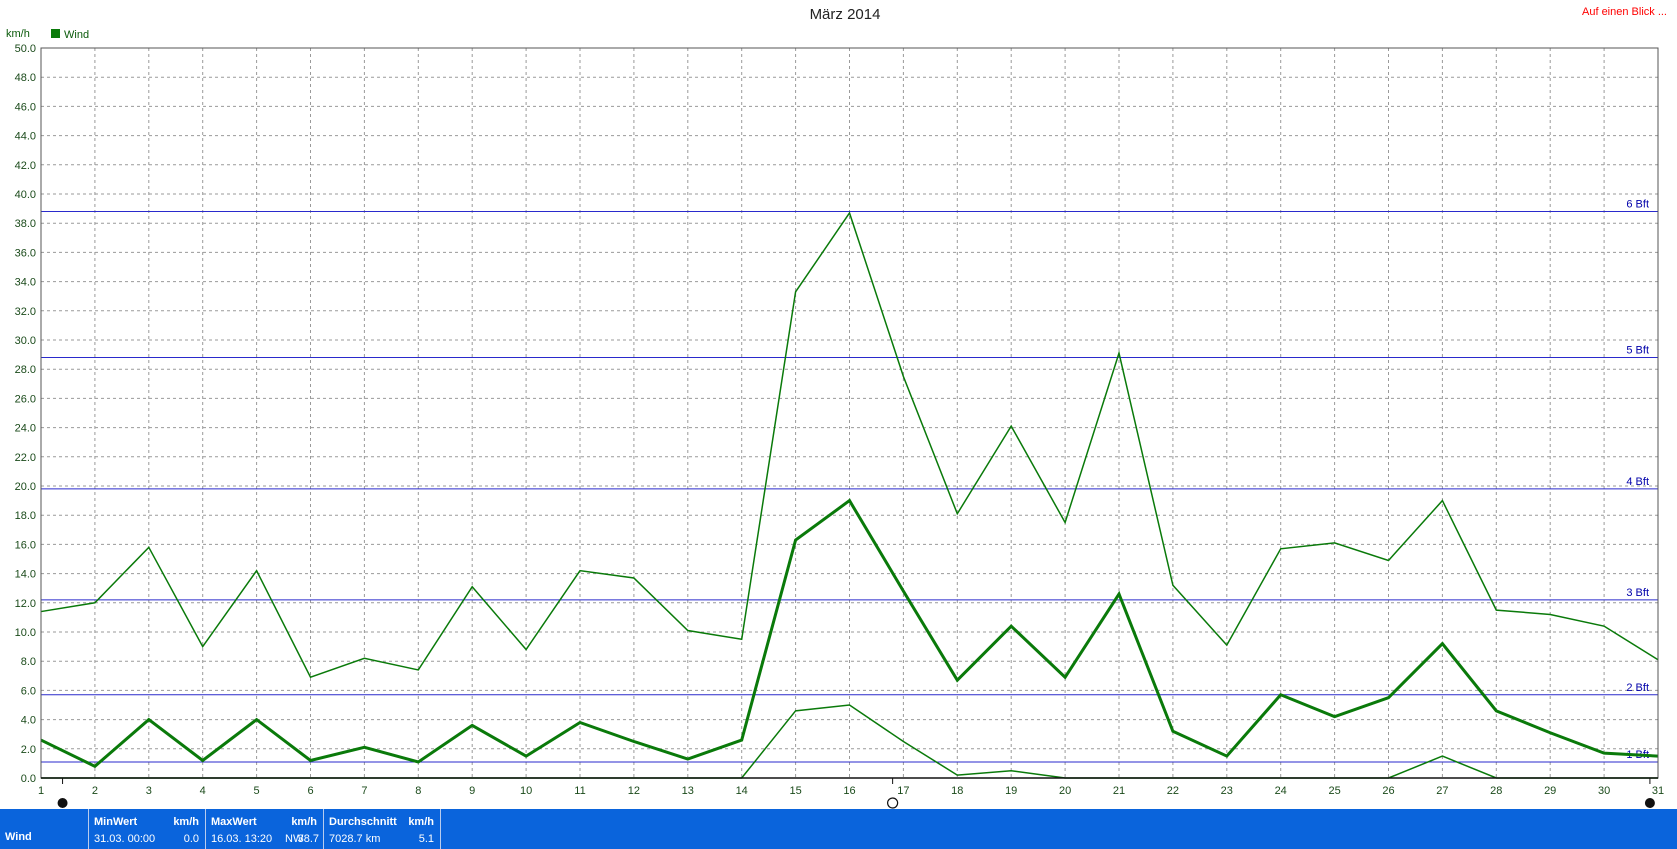  Describe the element at coordinates (1119, 791) in the screenshot. I see `x-tick-label: 21` at that location.